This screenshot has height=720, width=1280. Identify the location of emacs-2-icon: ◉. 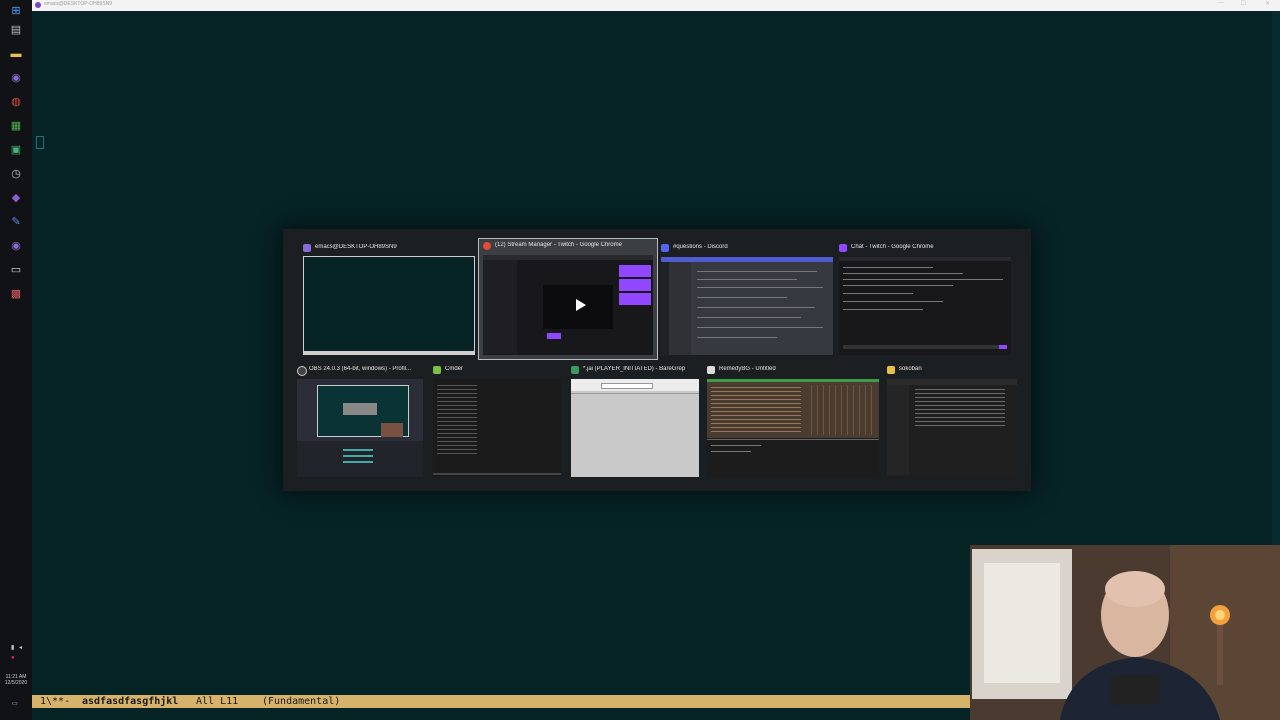
(16, 246).